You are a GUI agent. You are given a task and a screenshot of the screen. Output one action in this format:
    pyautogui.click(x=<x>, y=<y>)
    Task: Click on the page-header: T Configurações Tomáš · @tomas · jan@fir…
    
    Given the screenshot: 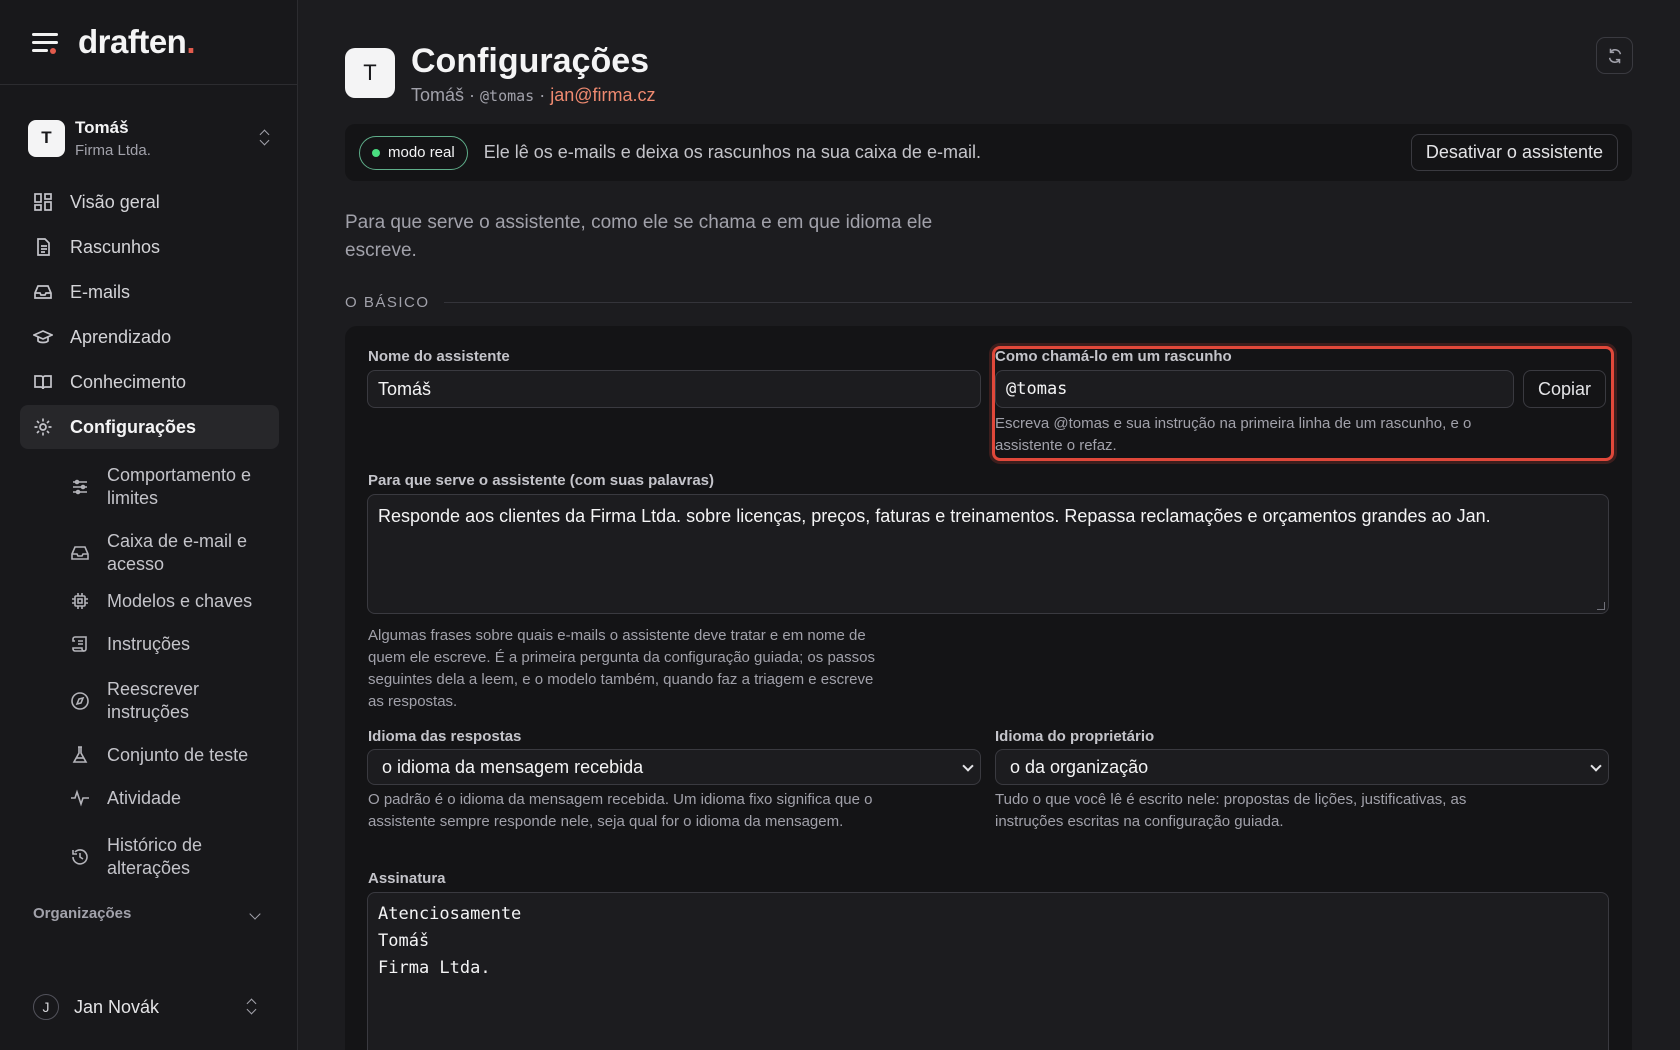 What is the action you would take?
    pyautogui.click(x=500, y=73)
    